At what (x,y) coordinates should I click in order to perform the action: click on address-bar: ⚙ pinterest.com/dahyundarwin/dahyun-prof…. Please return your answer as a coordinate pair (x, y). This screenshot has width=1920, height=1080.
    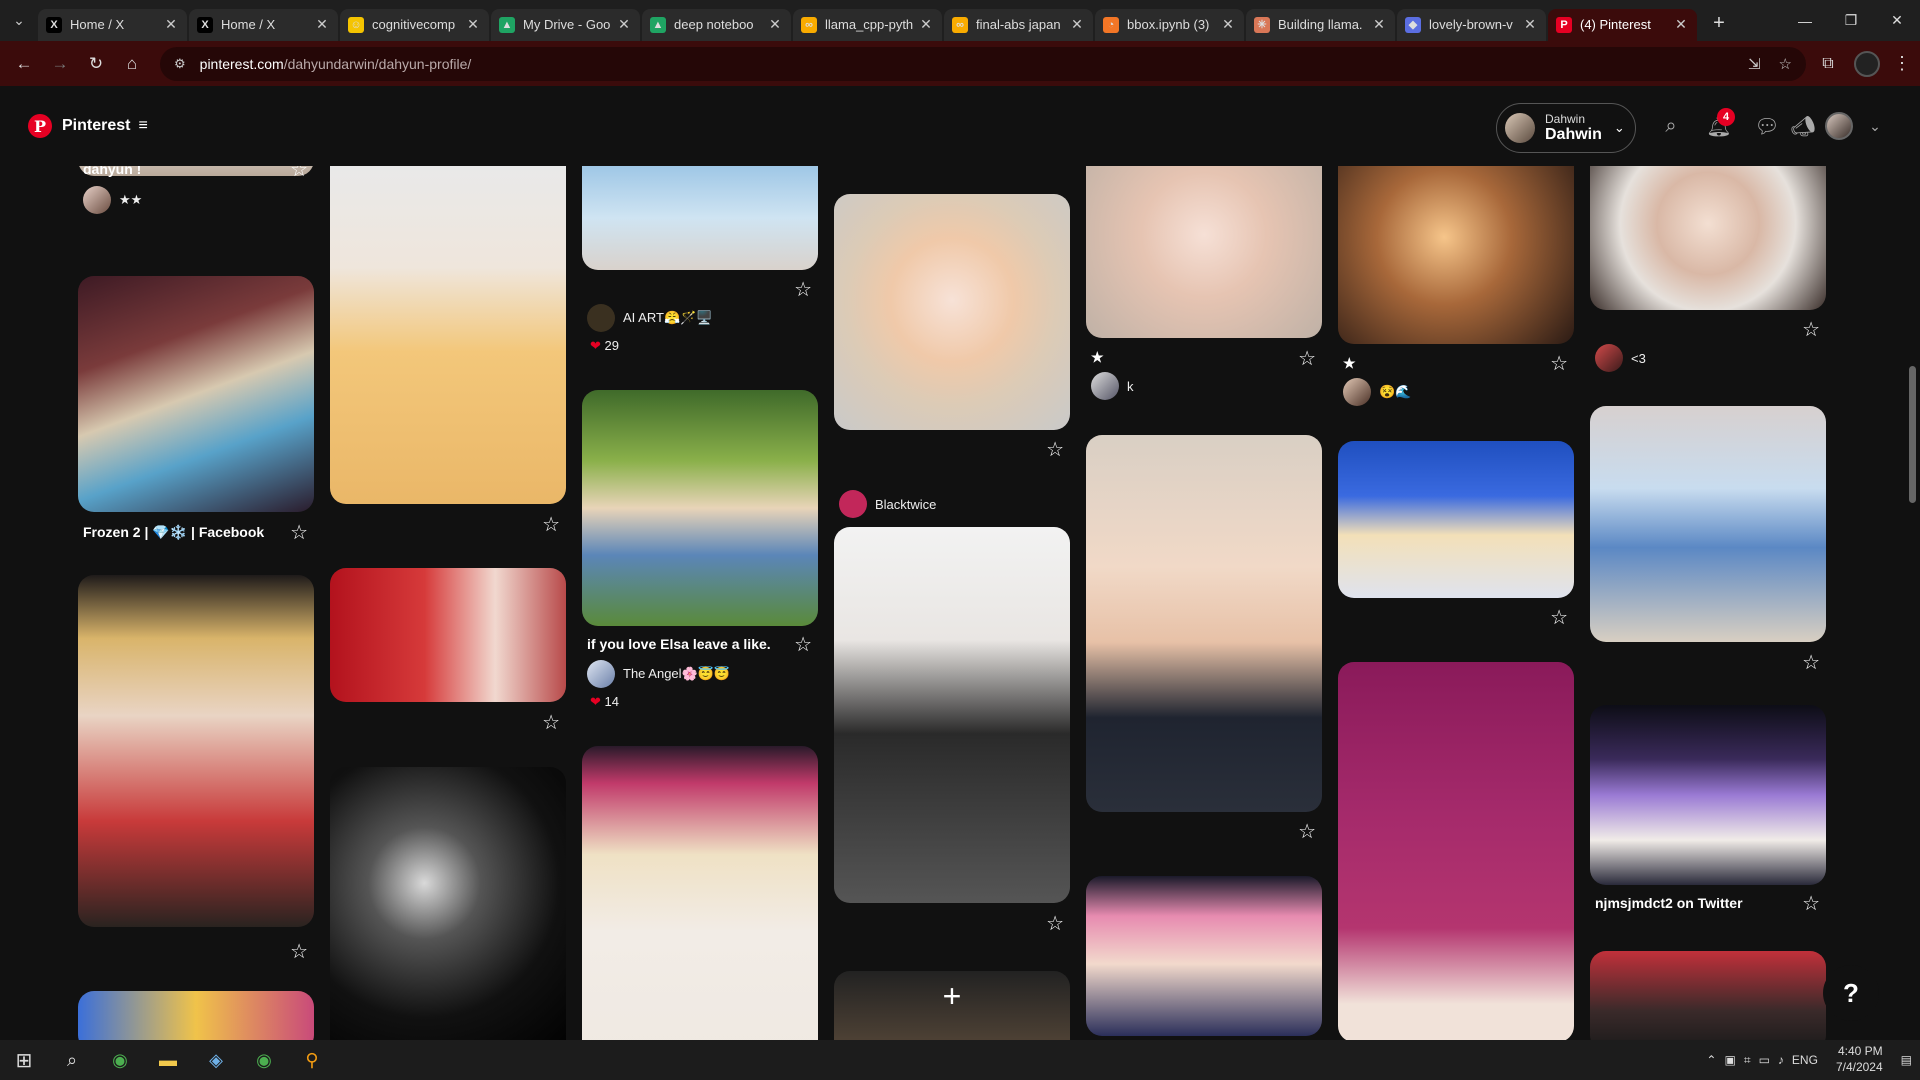
    Looking at the image, I should click on (983, 63).